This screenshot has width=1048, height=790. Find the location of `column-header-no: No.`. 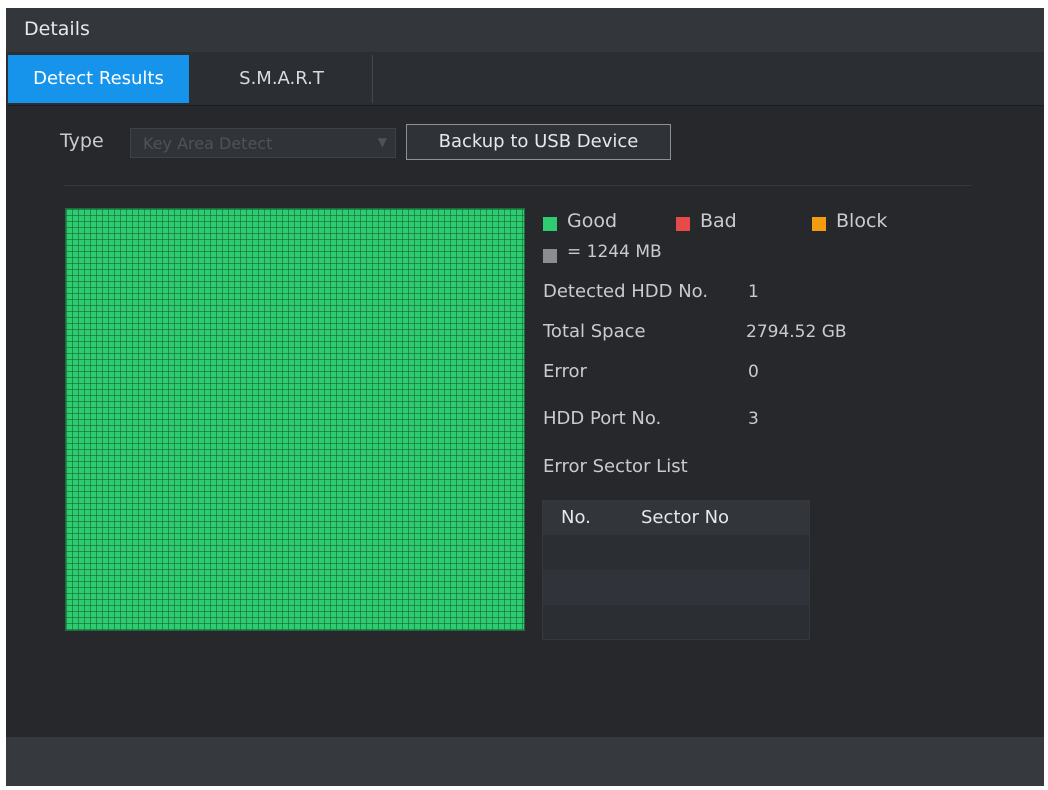

column-header-no: No. is located at coordinates (576, 517).